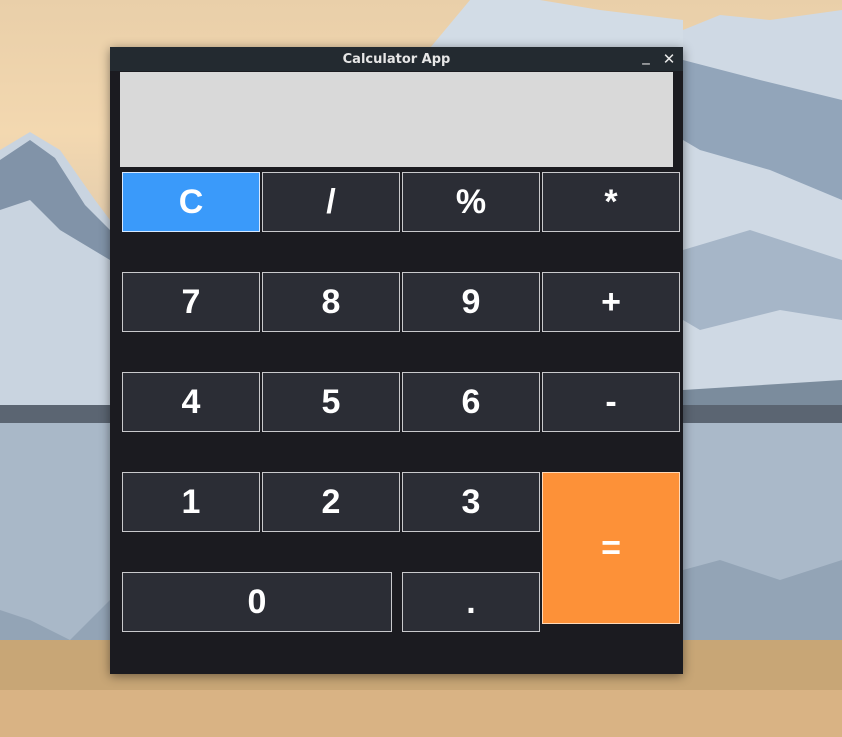 The width and height of the screenshot is (842, 737). What do you see at coordinates (191, 402) in the screenshot?
I see `digit-4-button: 4` at bounding box center [191, 402].